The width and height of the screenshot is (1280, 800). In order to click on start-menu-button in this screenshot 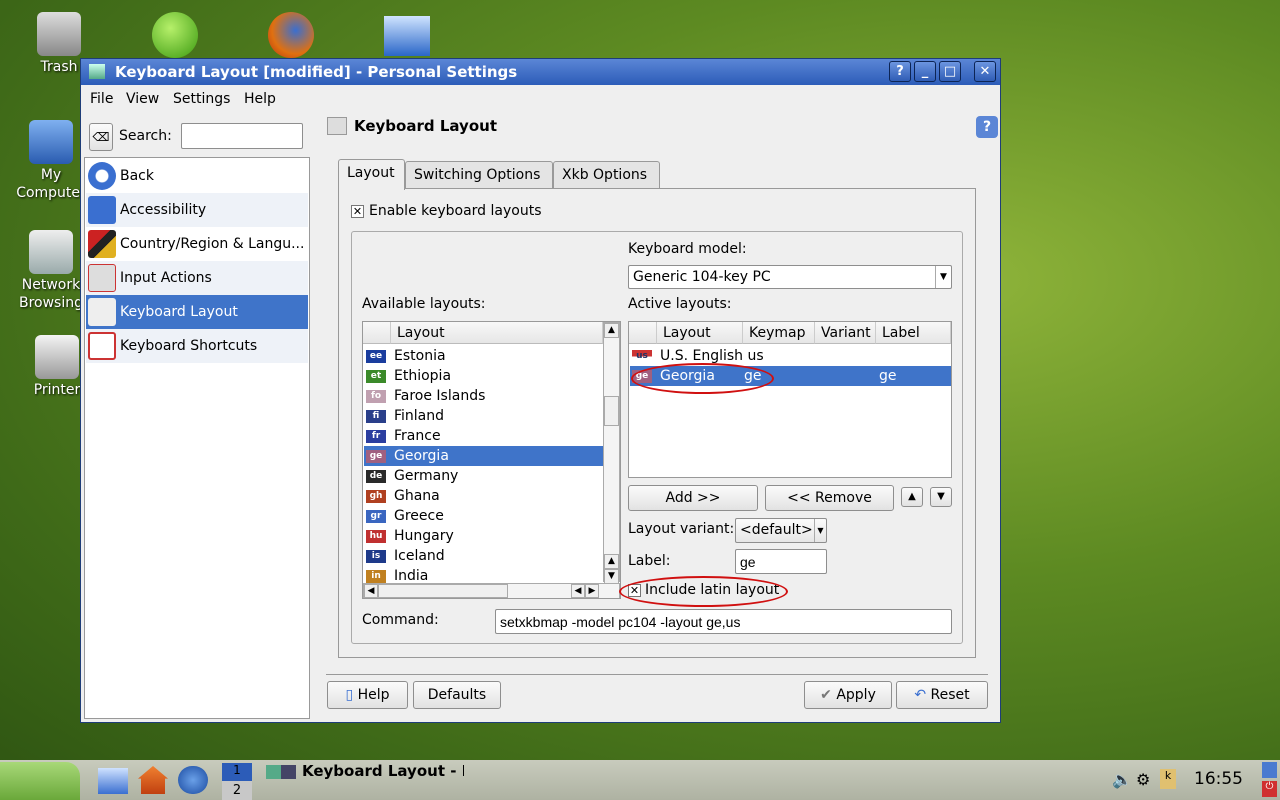, I will do `click(40, 781)`.